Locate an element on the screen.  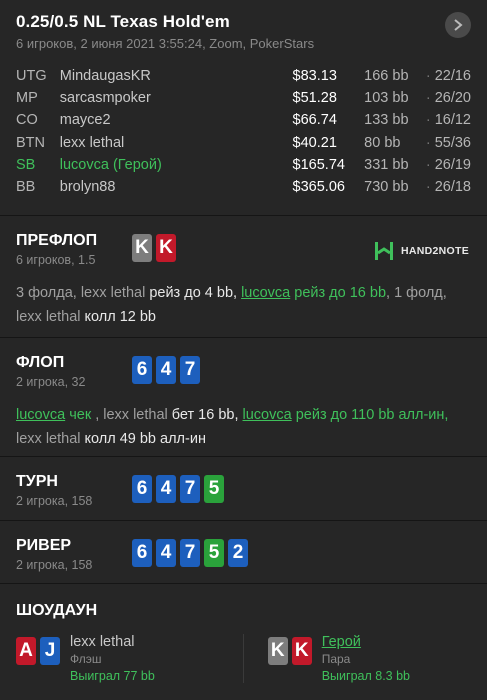
player-name: sarcasmpoker is located at coordinates (176, 98).